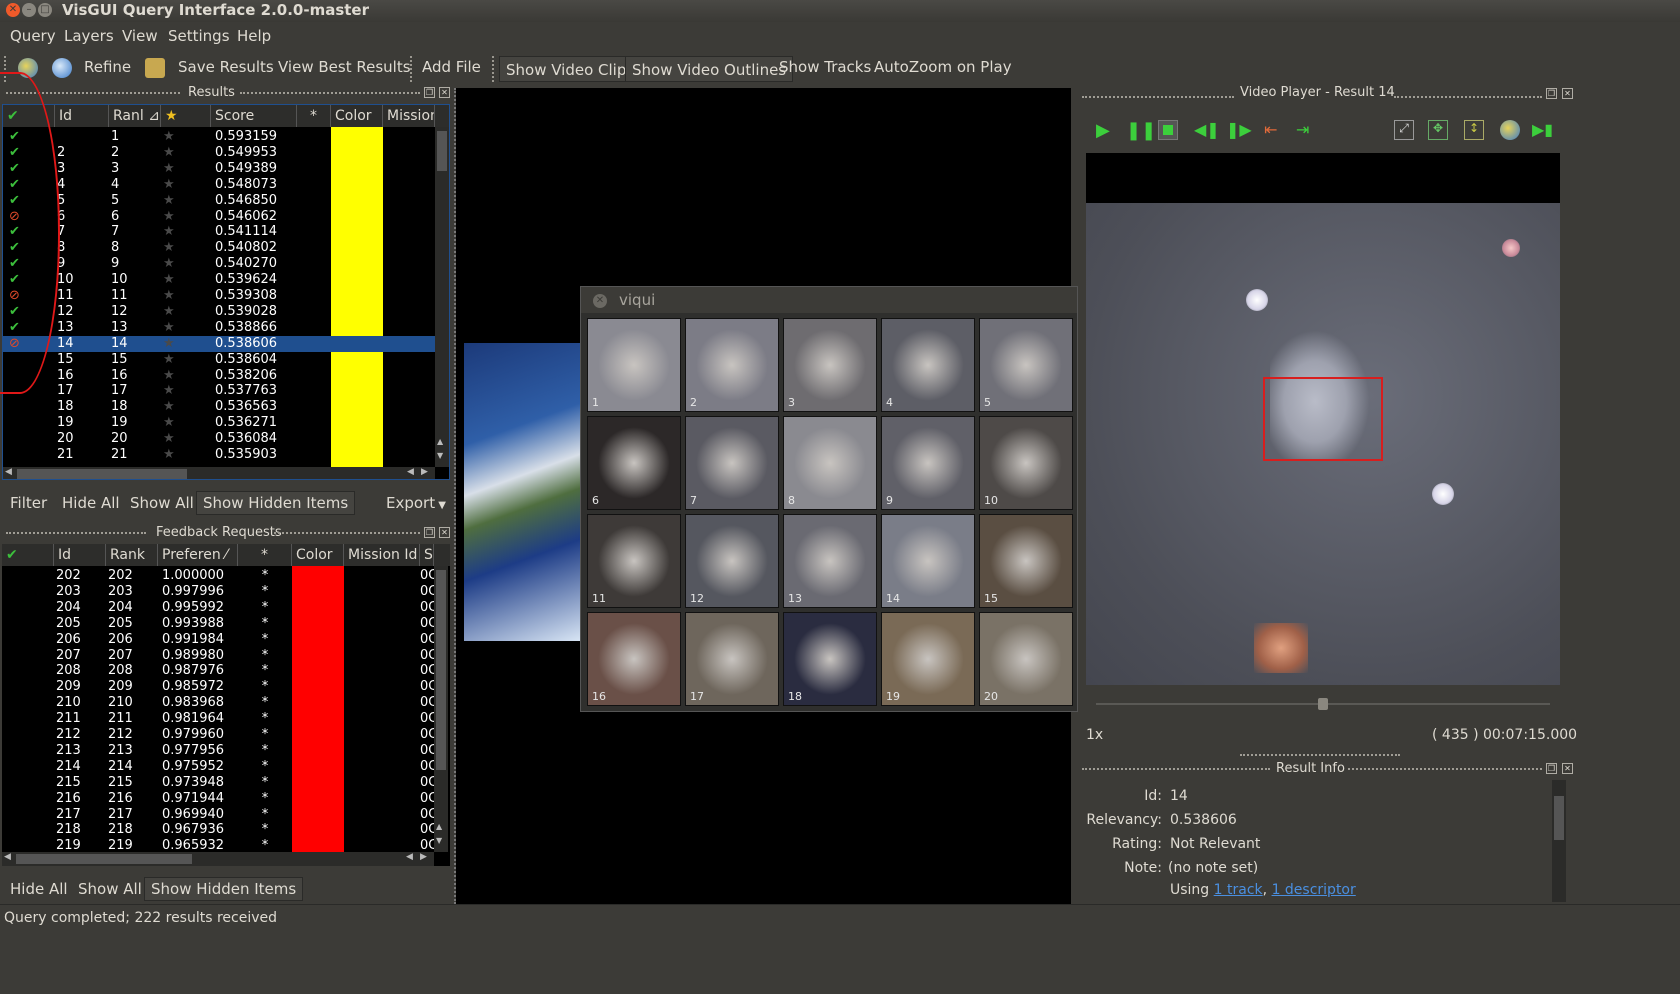 This screenshot has width=1680, height=994. I want to click on thumbnail-6: 6, so click(634, 463).